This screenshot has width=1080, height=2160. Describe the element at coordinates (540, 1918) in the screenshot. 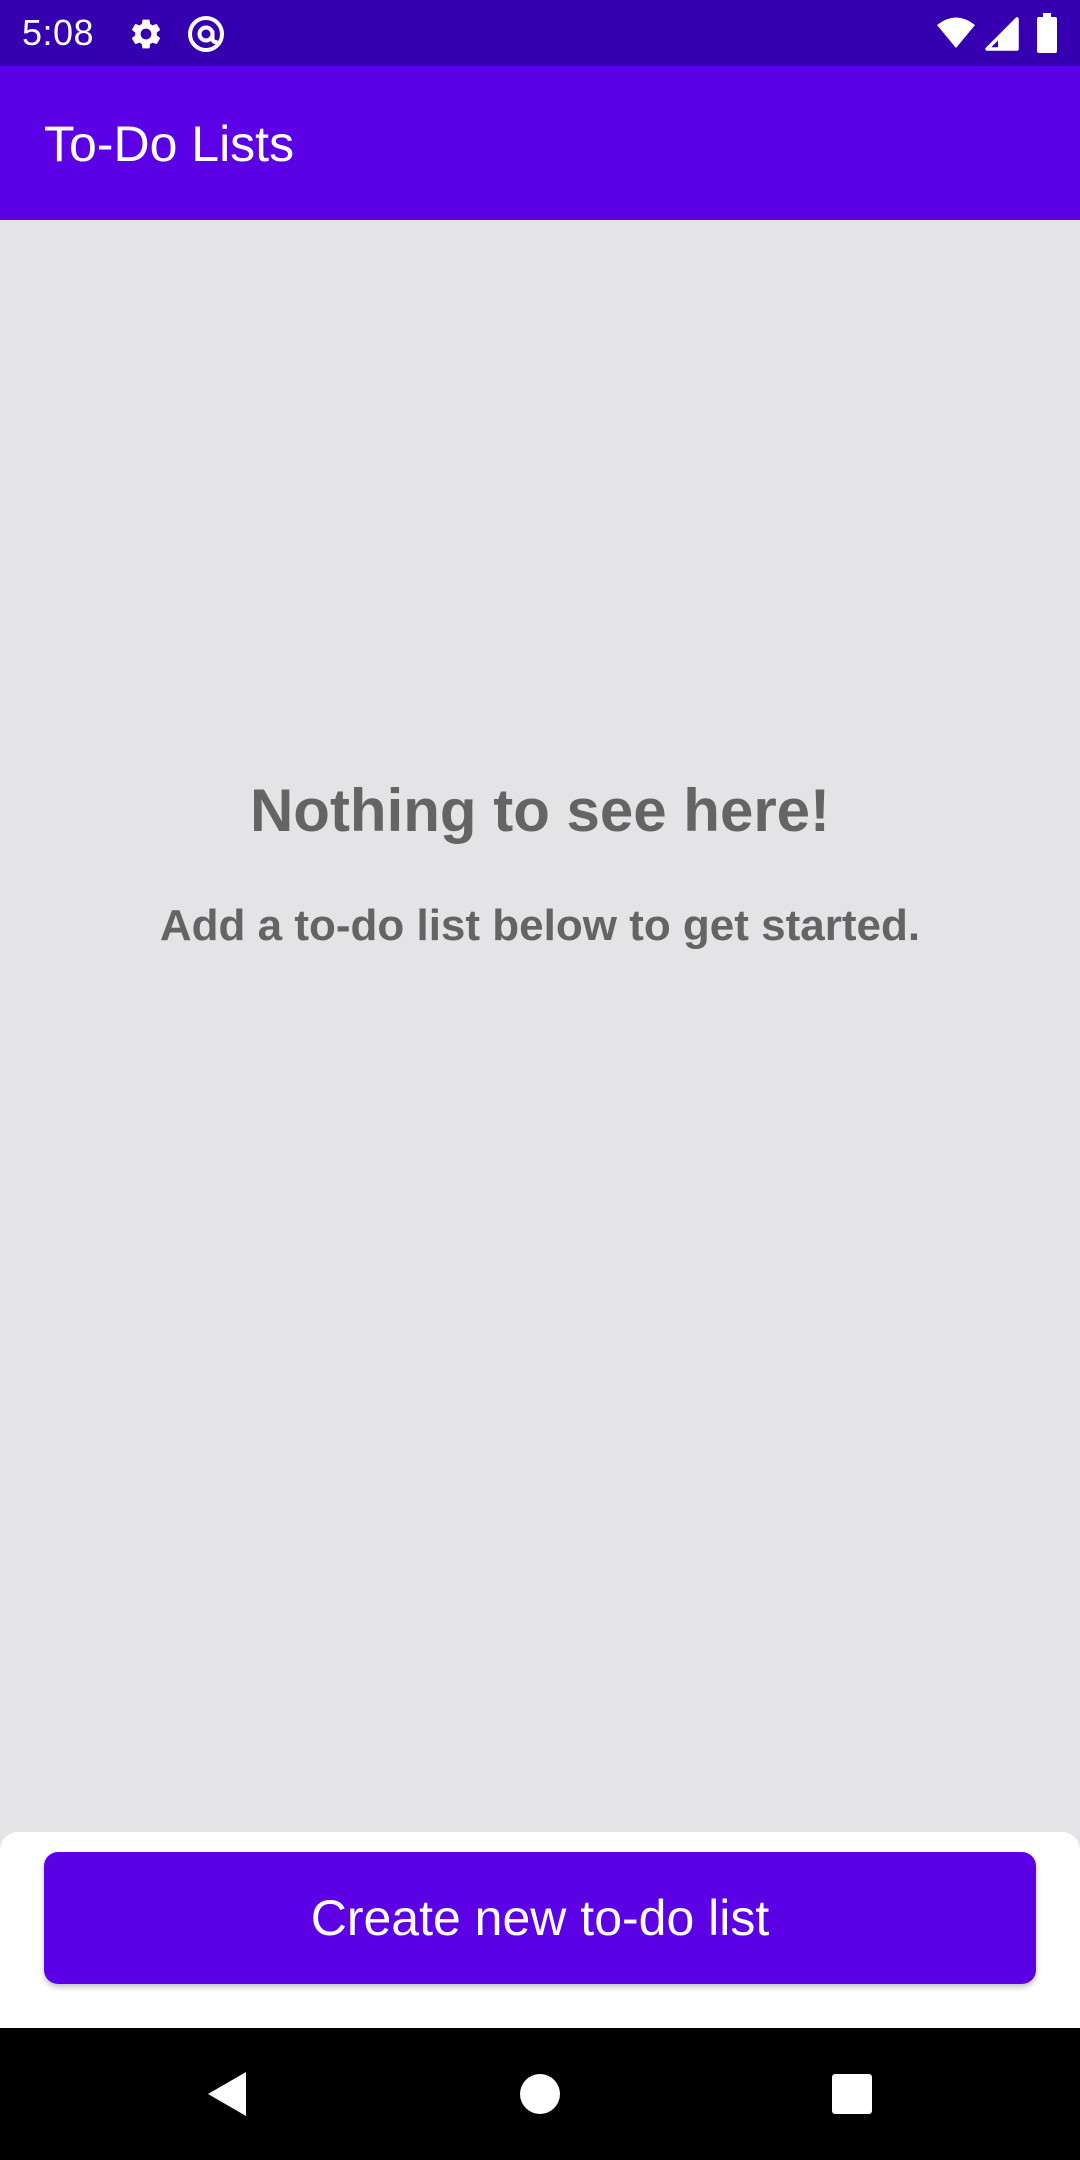

I see `create-new-list-button: Create new to-do list` at that location.